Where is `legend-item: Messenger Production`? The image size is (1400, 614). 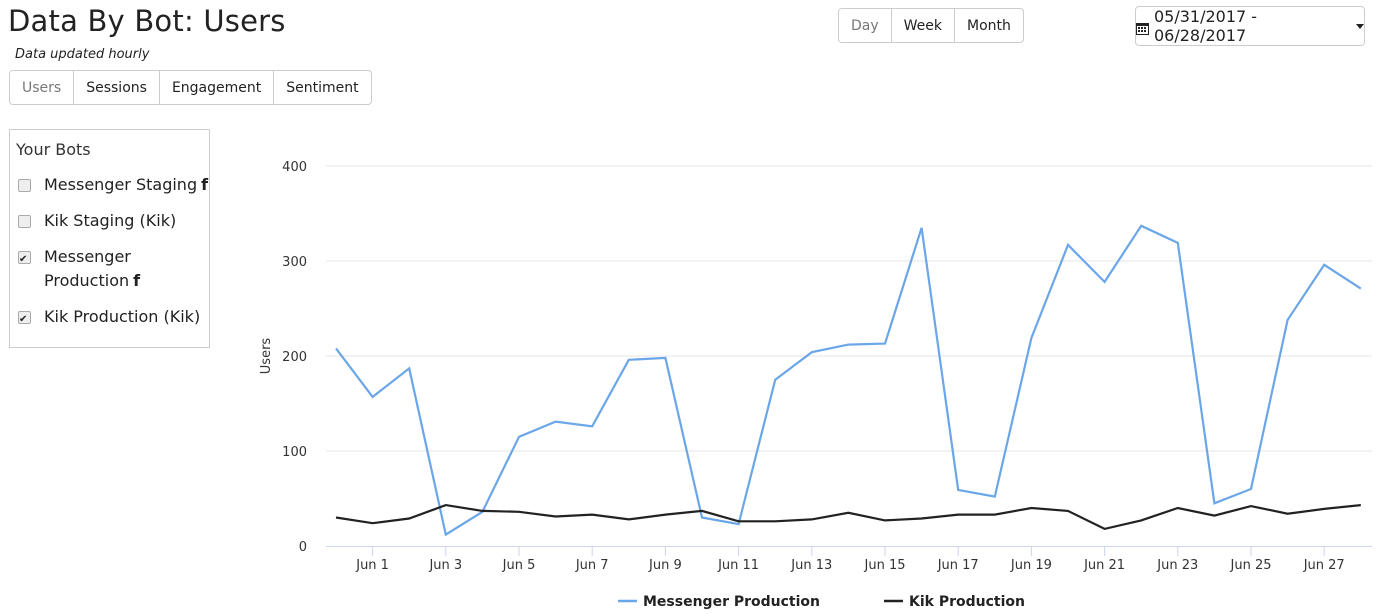
legend-item: Messenger Production is located at coordinates (719, 602).